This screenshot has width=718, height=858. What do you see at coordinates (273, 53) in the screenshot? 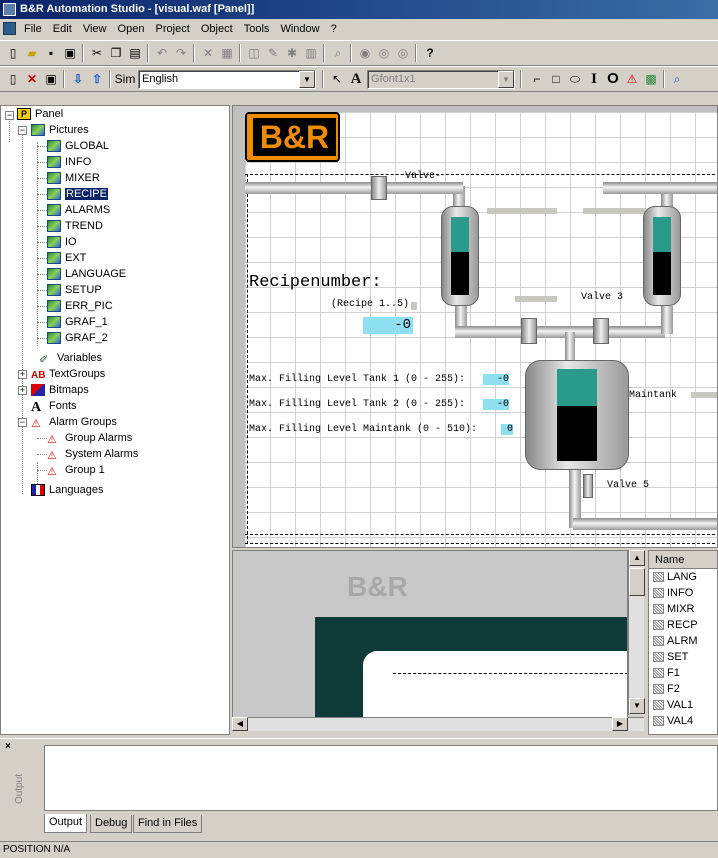
I see `edit-icon: ✎` at bounding box center [273, 53].